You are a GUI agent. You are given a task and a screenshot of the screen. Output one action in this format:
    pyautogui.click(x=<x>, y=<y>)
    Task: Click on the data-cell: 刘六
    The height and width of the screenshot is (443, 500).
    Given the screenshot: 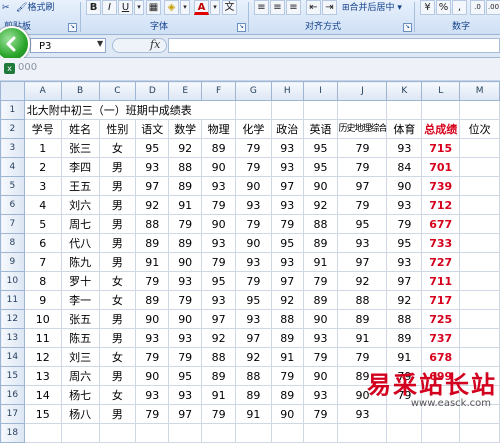 What is the action you would take?
    pyautogui.click(x=80, y=205)
    